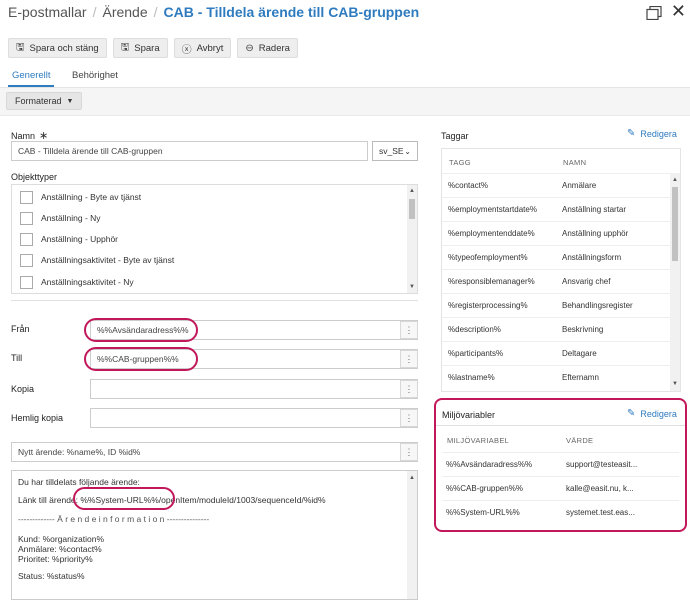 This screenshot has height=600, width=690. What do you see at coordinates (17, 358) in the screenshot?
I see `to-label: Till` at bounding box center [17, 358].